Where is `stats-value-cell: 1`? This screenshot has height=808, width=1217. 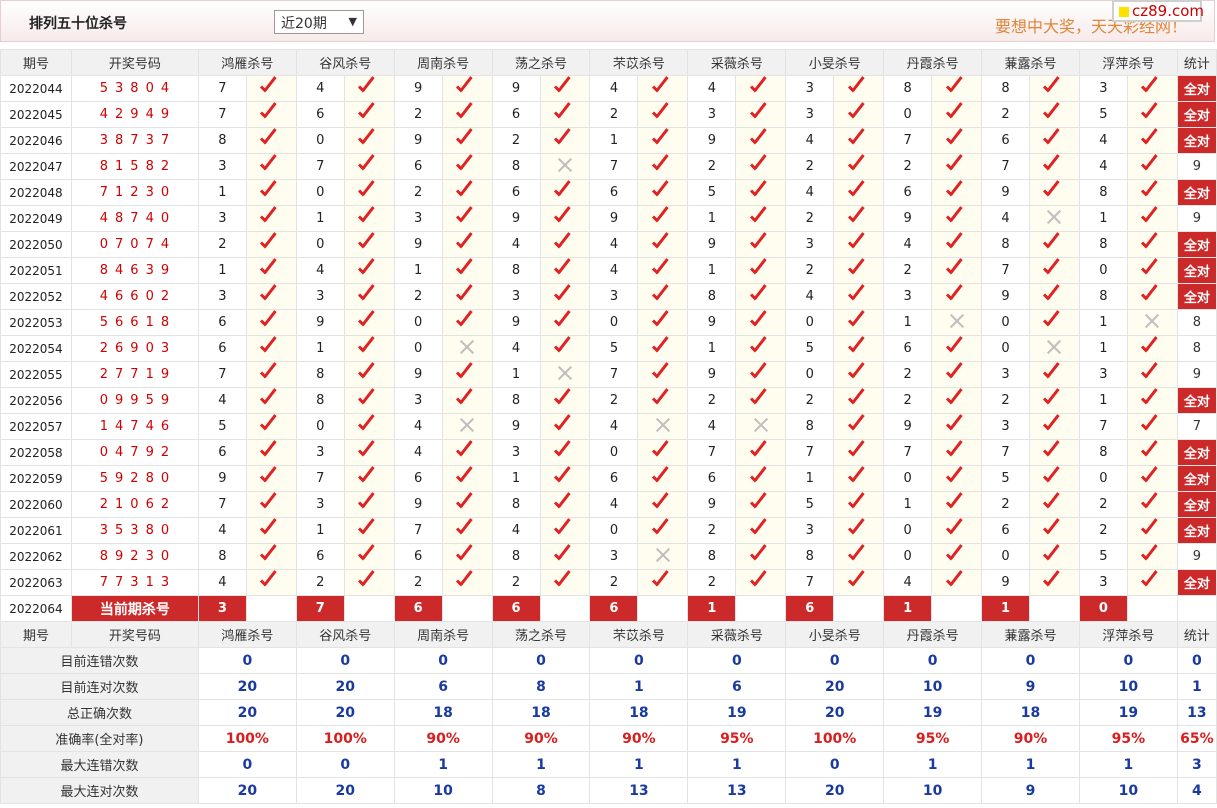
stats-value-cell: 1 is located at coordinates (639, 686).